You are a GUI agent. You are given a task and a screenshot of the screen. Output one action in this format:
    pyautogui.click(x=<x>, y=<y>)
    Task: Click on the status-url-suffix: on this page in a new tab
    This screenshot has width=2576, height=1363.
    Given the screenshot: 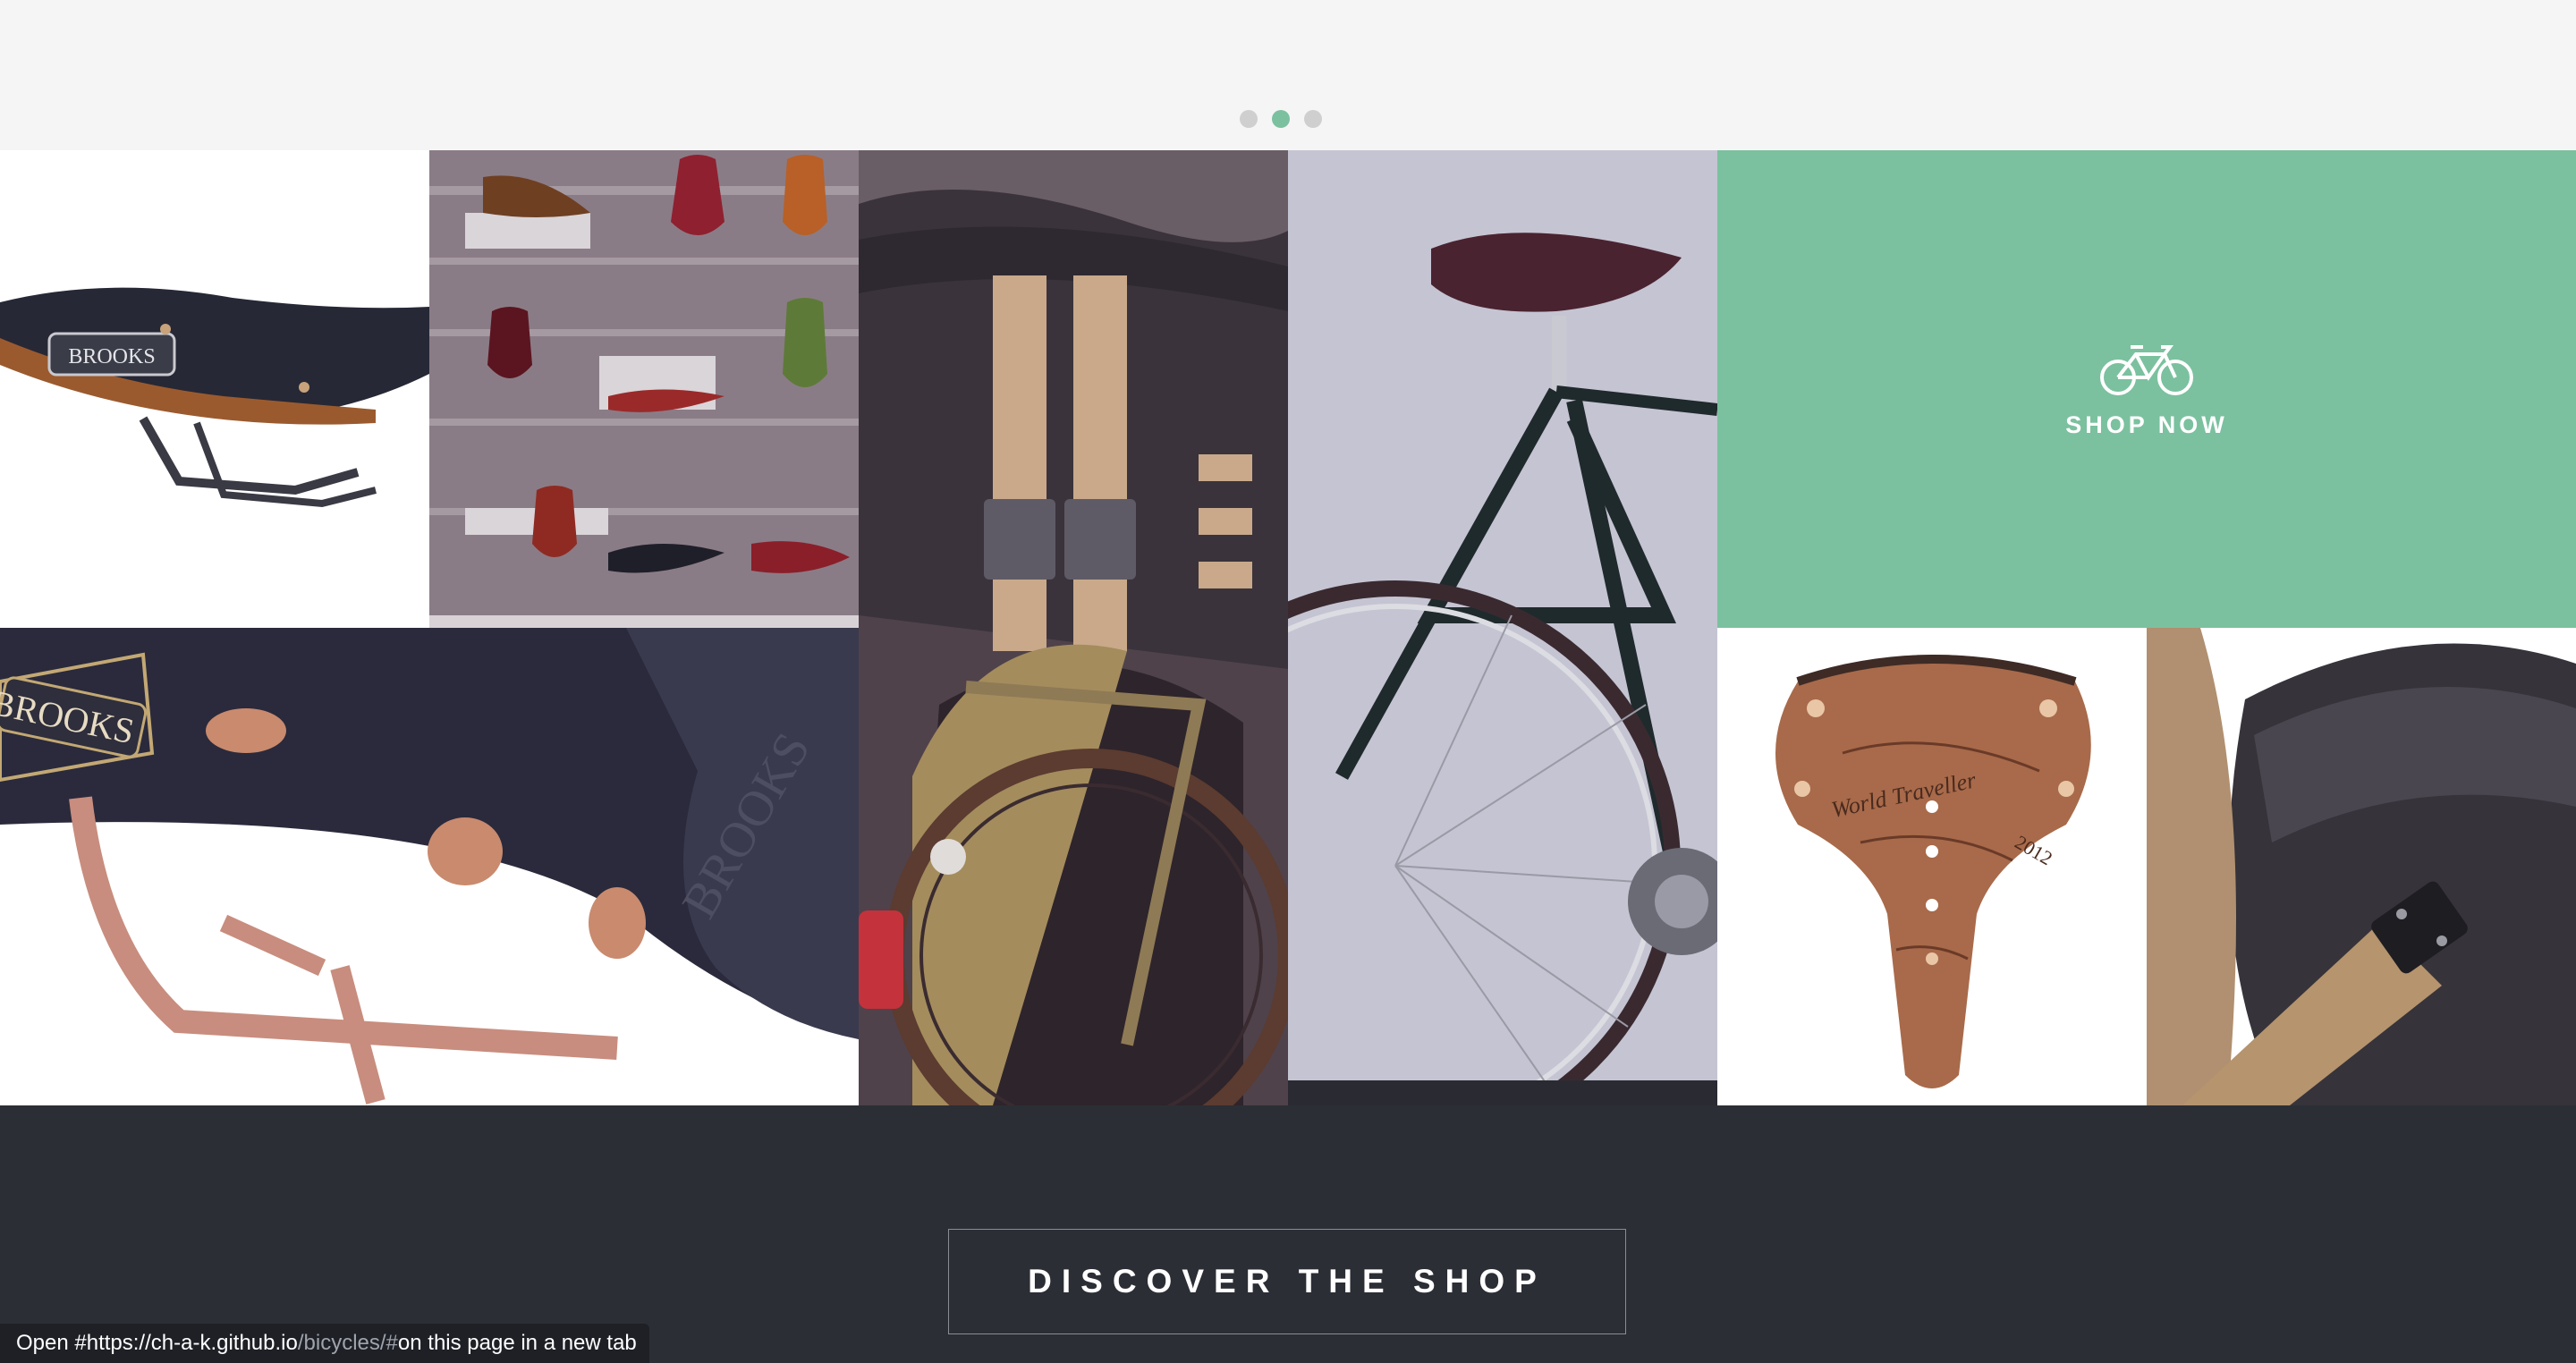 What is the action you would take?
    pyautogui.click(x=517, y=1343)
    